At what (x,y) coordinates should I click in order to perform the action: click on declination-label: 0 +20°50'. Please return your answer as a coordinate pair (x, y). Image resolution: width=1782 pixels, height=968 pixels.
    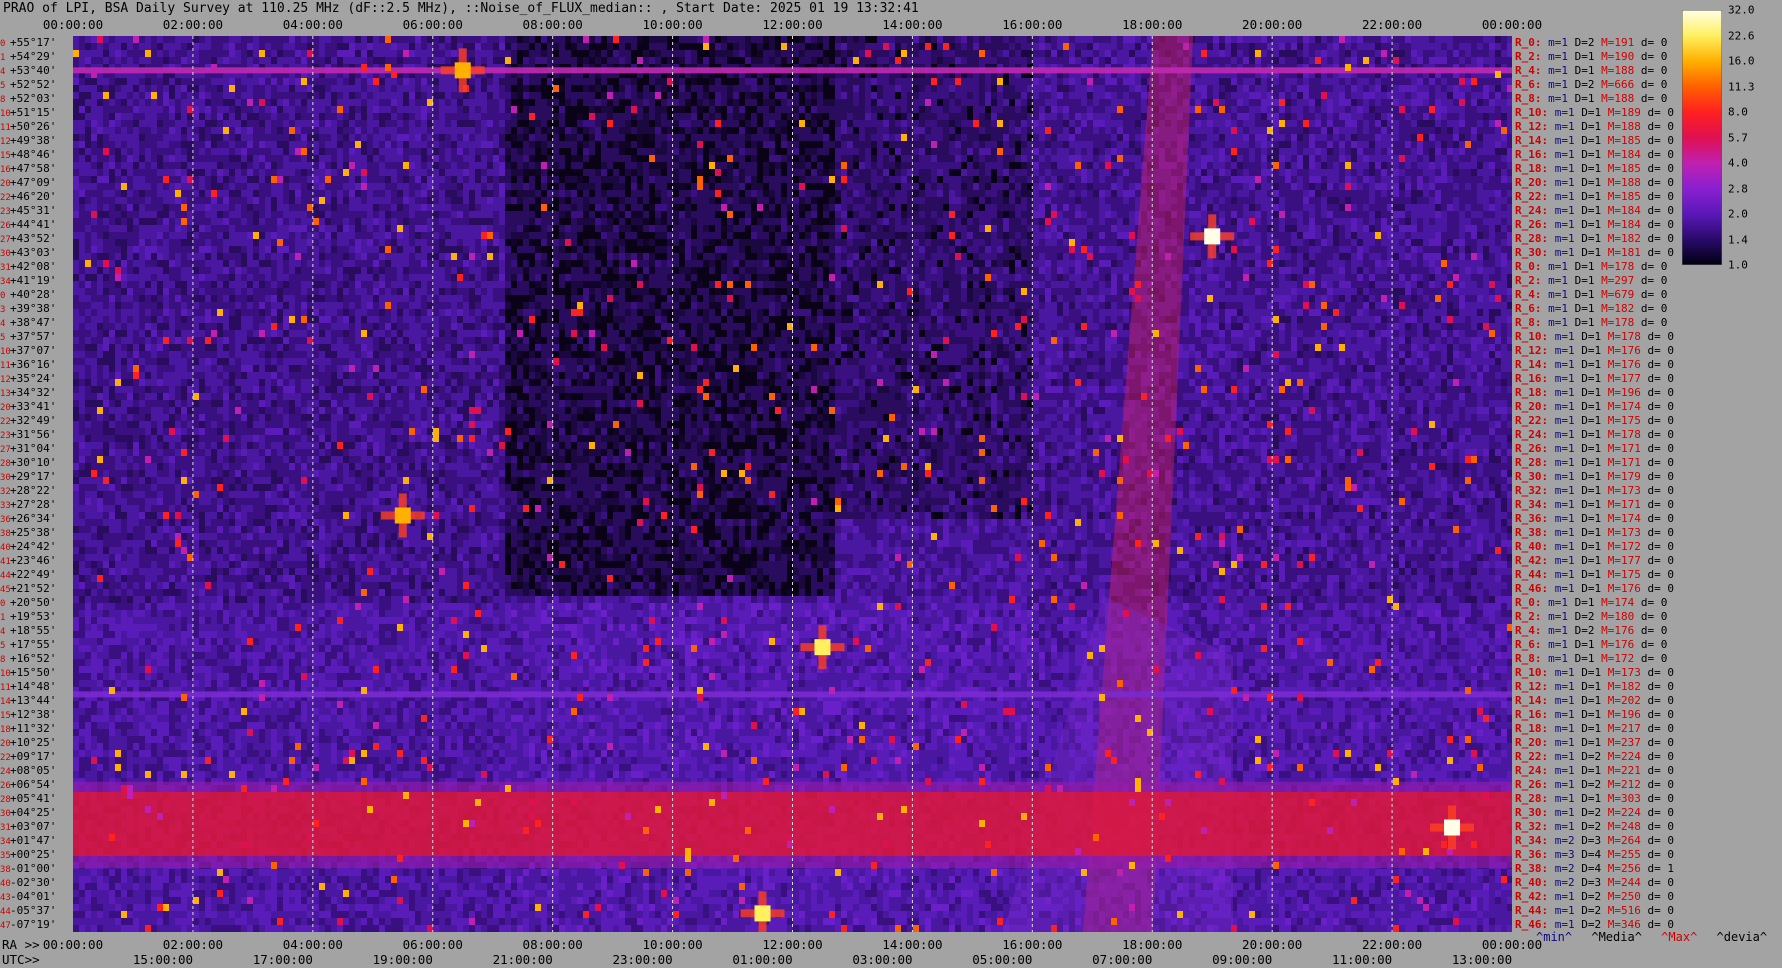
    Looking at the image, I should click on (28, 603).